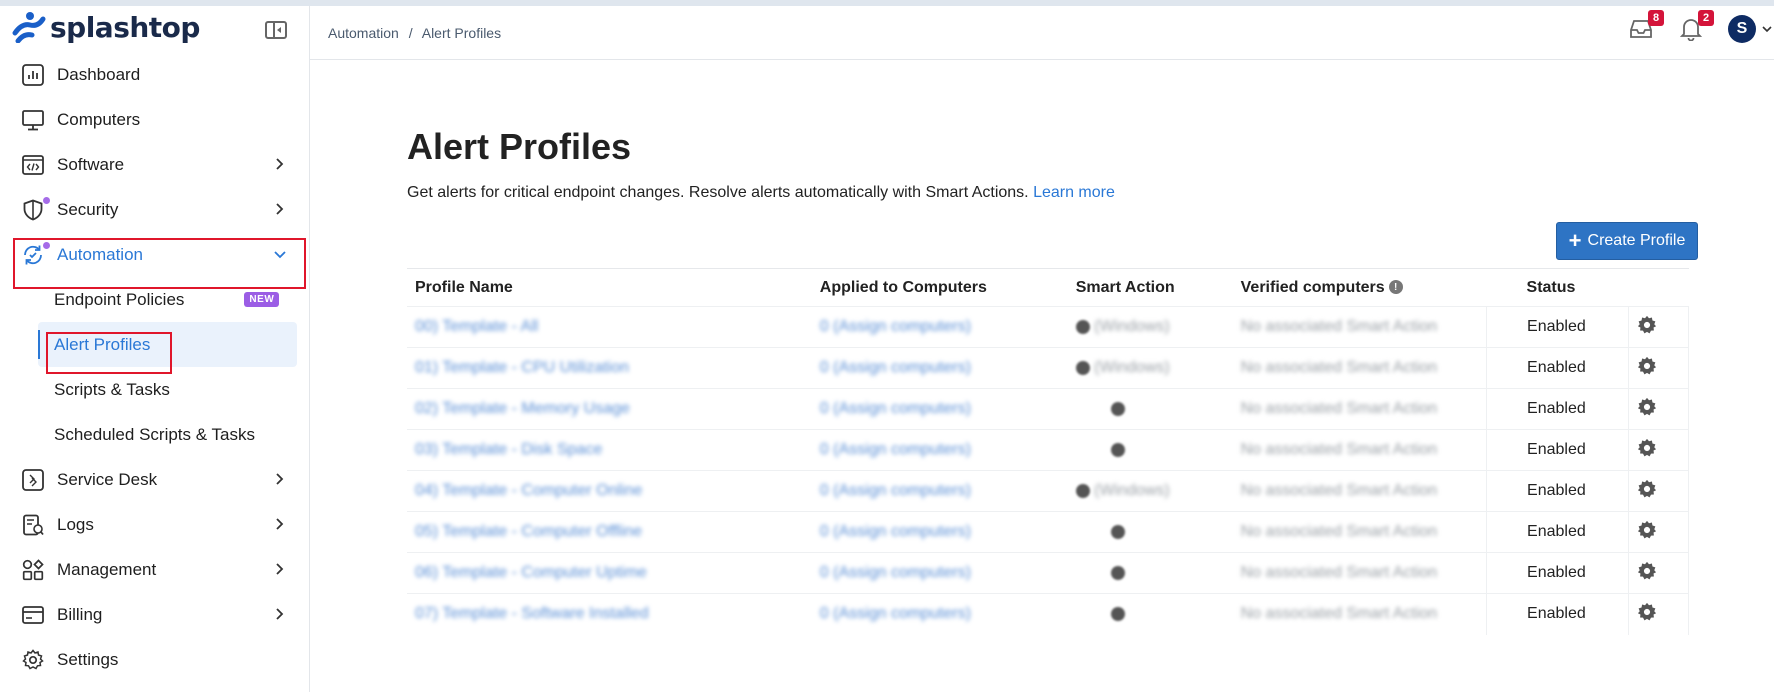  Describe the element at coordinates (154, 569) in the screenshot. I see `sidebar-item-management: Management` at that location.